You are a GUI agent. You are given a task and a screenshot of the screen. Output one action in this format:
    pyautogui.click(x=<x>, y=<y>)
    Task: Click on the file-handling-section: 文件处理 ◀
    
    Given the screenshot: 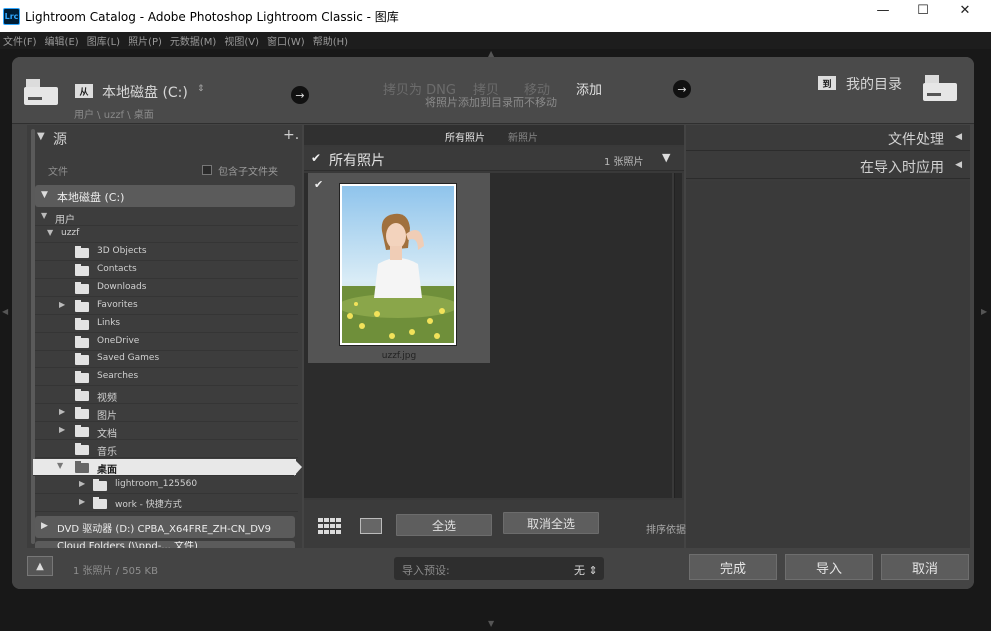 What is the action you would take?
    pyautogui.click(x=828, y=138)
    